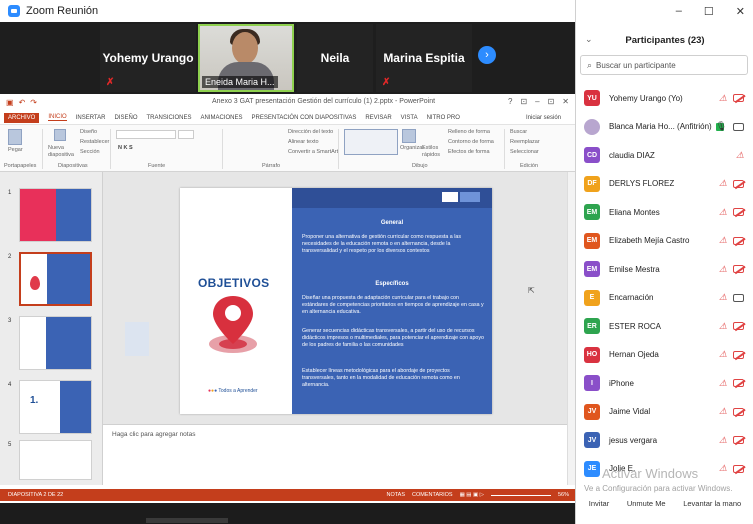 The height and width of the screenshot is (524, 753). I want to click on participant-row: EM Emilse Mestra ⚠, so click(664, 269).